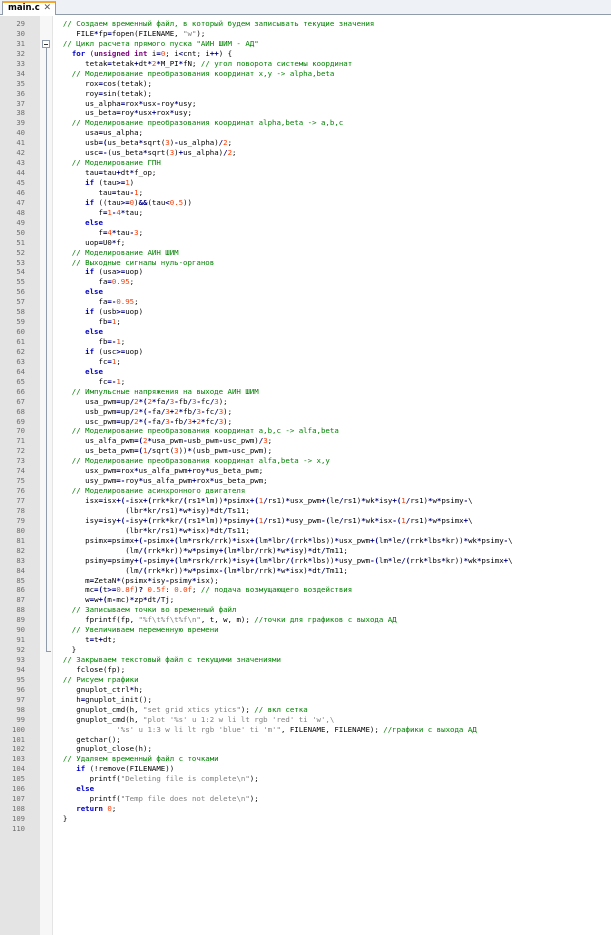 The height and width of the screenshot is (935, 611). I want to click on code-line: 85 m=ZetaN*(psimx*isy-psimy*isx);, so click(305, 581).